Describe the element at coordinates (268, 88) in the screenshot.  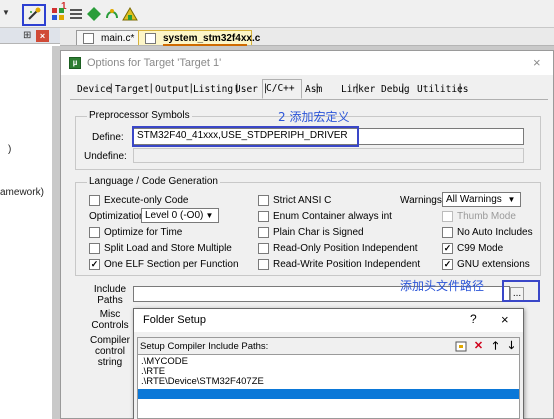
I see `tab-separators: | | | | | | | | |` at that location.